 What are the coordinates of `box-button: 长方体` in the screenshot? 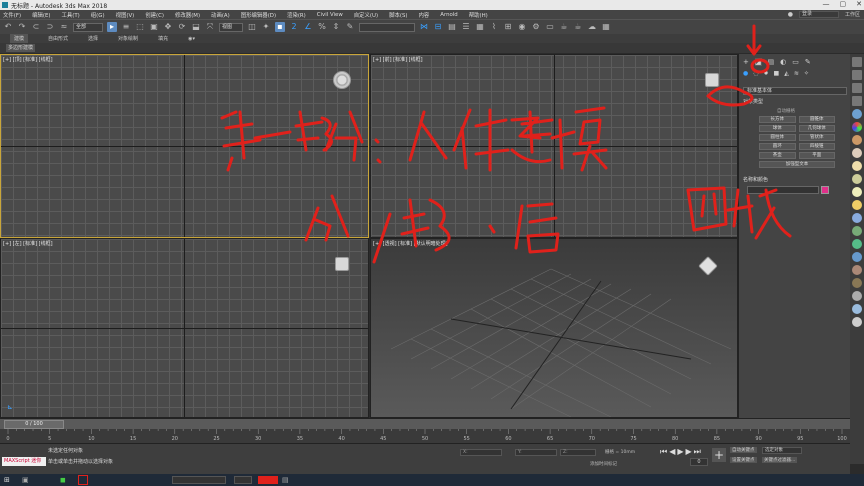 It's located at (777, 119).